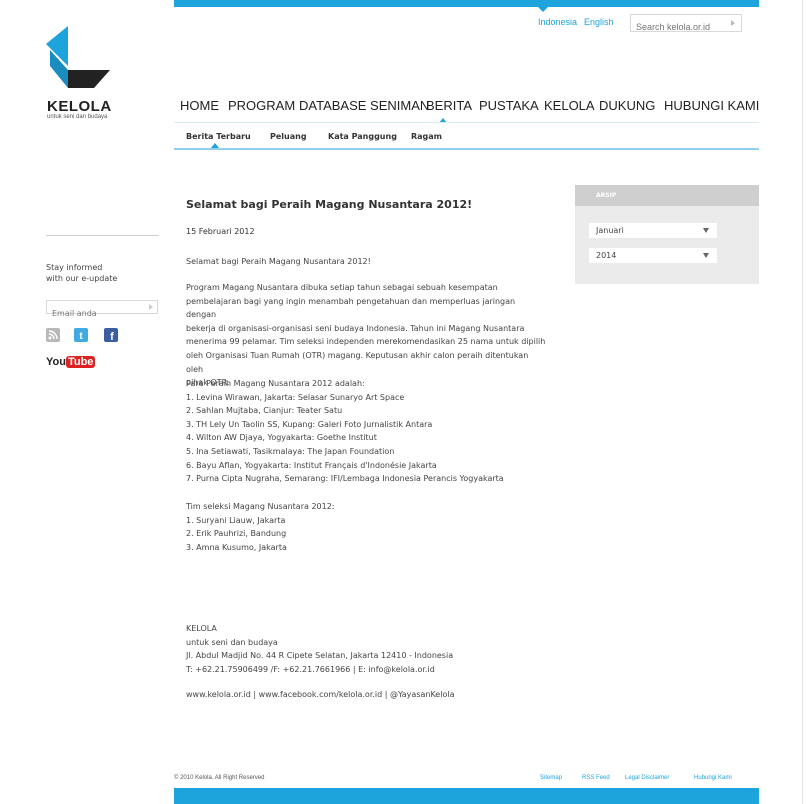 The height and width of the screenshot is (804, 806). What do you see at coordinates (151, 307) in the screenshot?
I see `email-submit-icon` at bounding box center [151, 307].